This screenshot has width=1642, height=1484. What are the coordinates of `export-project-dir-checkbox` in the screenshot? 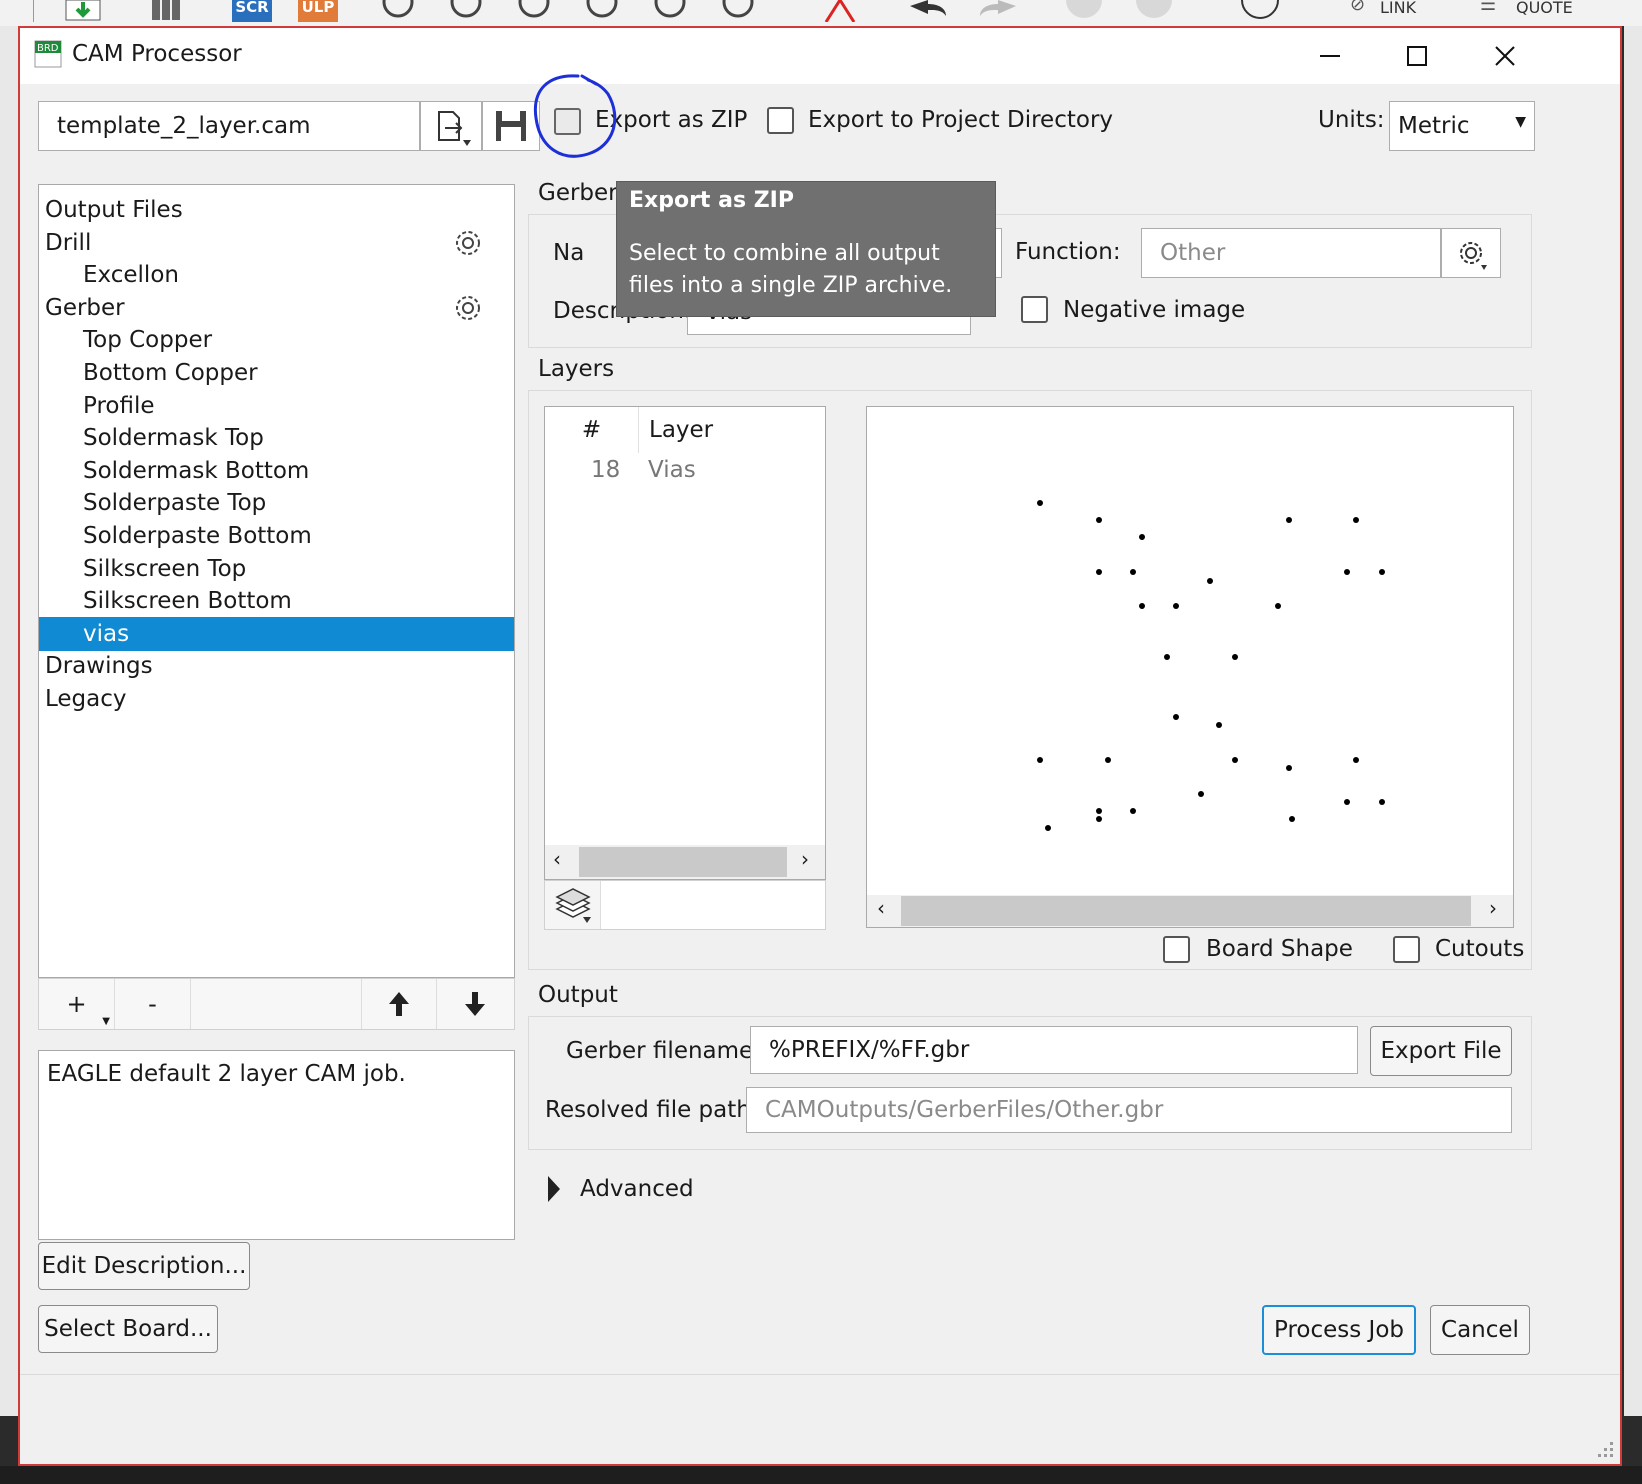 It's located at (780, 120).